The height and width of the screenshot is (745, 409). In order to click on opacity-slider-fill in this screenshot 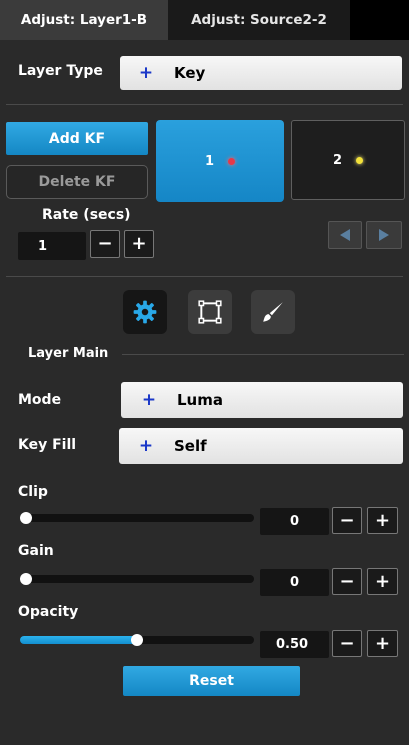, I will do `click(78, 640)`.